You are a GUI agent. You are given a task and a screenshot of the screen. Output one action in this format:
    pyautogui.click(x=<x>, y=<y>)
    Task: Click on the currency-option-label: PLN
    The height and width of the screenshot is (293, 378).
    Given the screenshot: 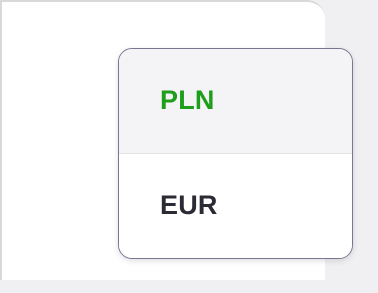 What is the action you would take?
    pyautogui.click(x=187, y=100)
    